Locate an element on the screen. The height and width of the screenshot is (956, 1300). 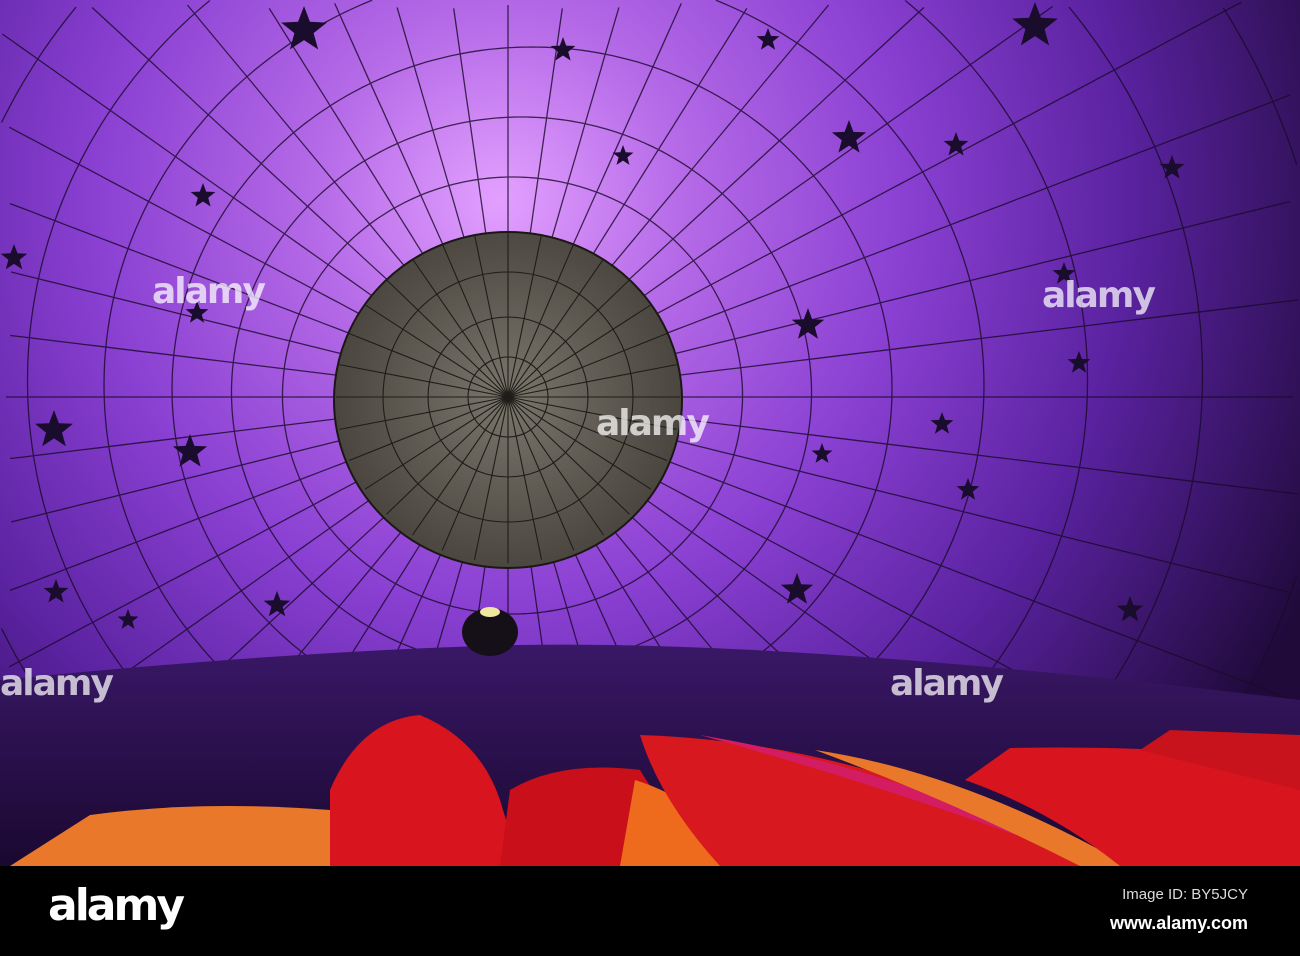
burner-flame is located at coordinates (490, 612).